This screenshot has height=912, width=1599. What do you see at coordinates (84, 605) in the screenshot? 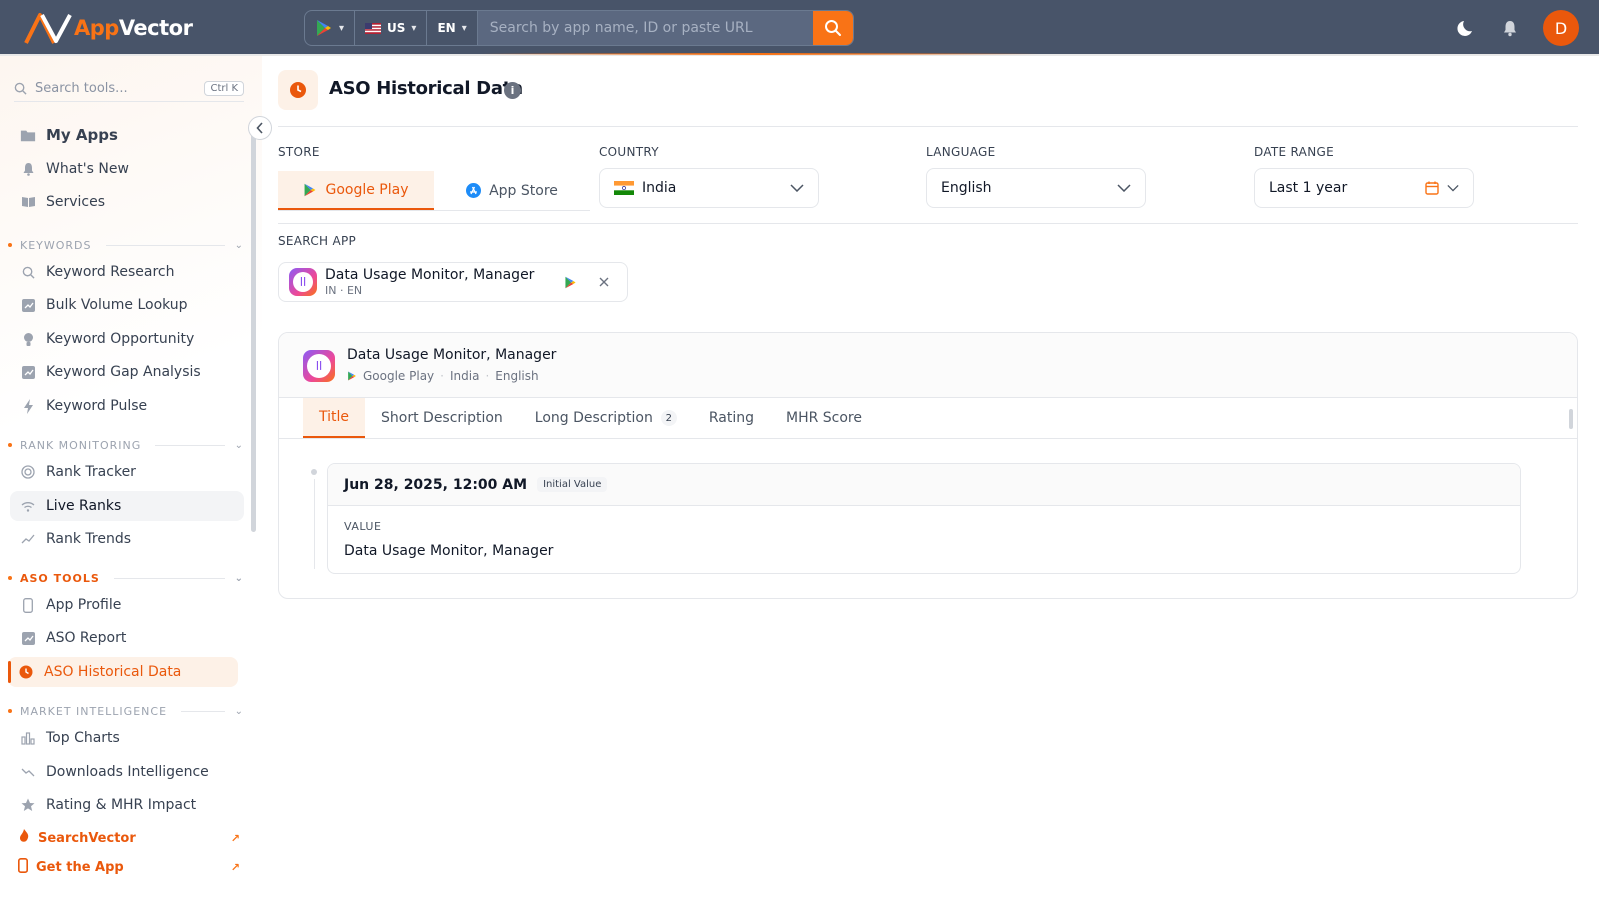
I see `sidebar-item-label: App Profile` at bounding box center [84, 605].